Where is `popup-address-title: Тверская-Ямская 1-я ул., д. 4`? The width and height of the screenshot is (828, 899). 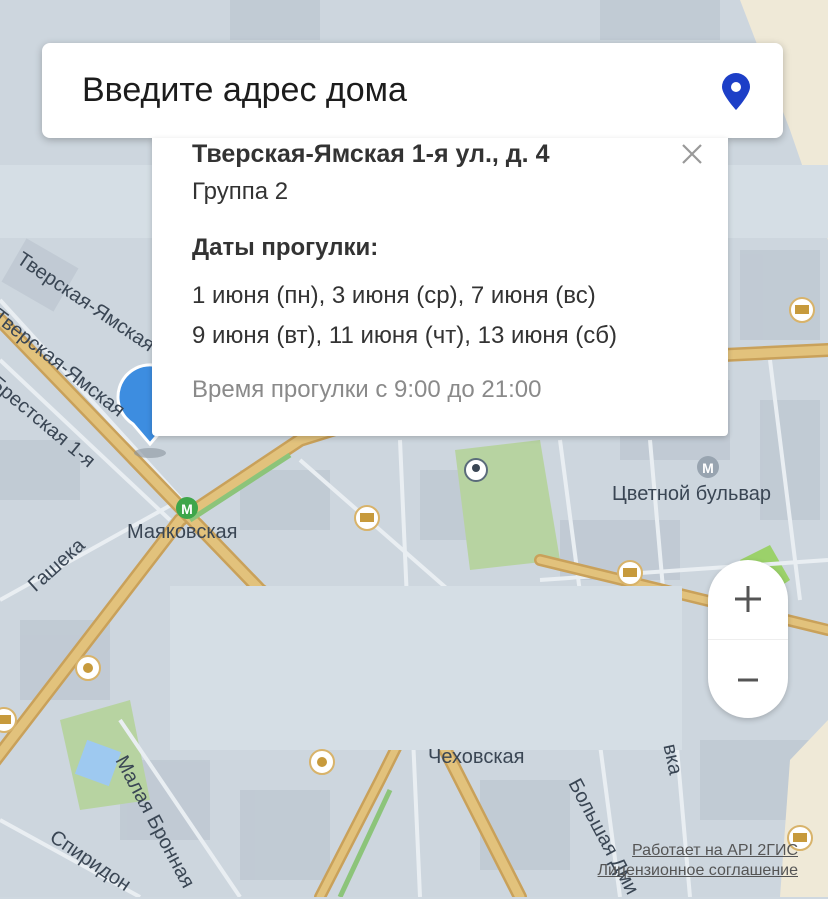
popup-address-title: Тверская-Ямская 1-я ул., д. 4 is located at coordinates (371, 154).